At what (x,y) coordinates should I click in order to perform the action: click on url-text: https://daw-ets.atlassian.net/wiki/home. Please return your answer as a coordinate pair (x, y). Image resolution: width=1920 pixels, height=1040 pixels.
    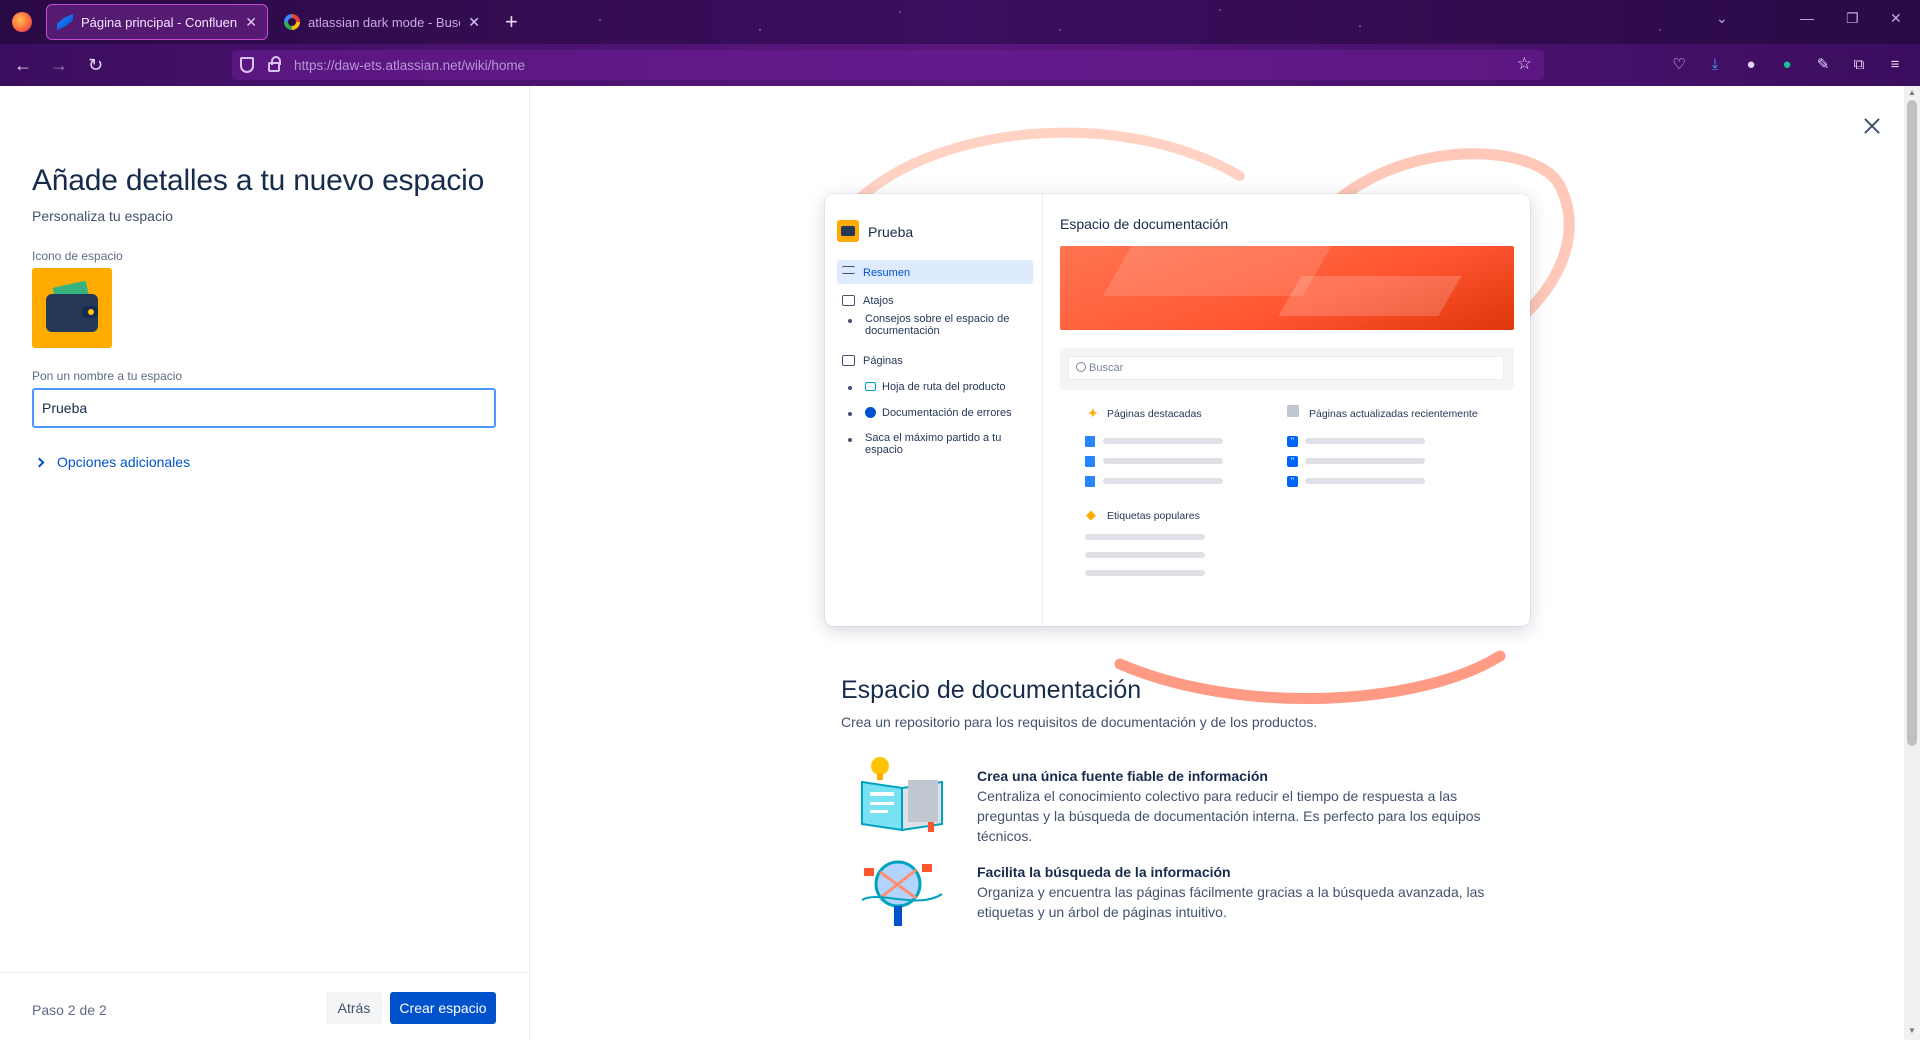
    Looking at the image, I should click on (409, 65).